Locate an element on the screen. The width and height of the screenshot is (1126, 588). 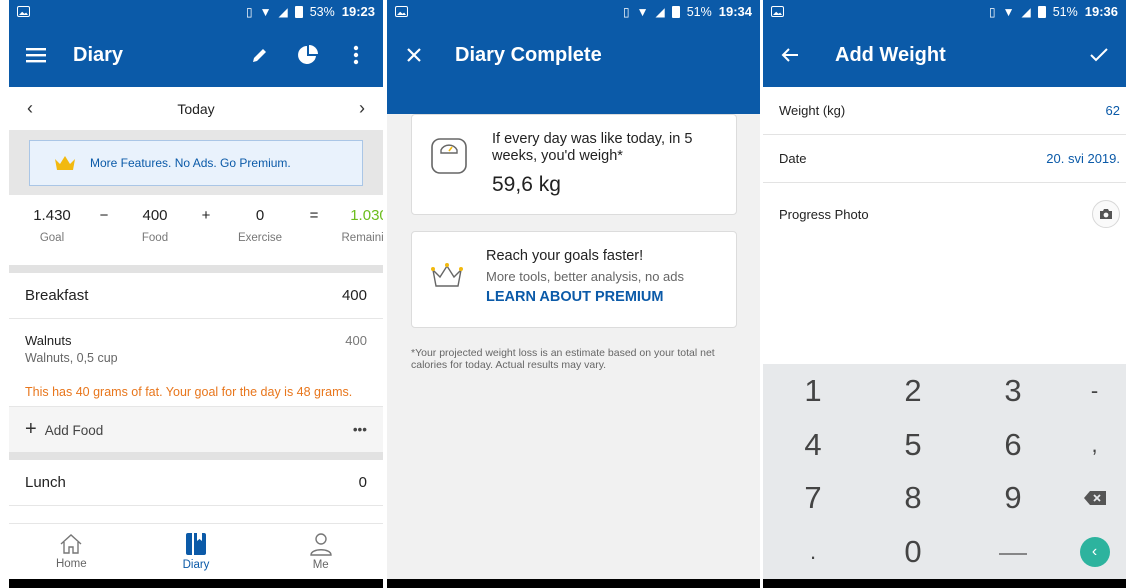
chevron-left-icon: ‹ is located at coordinates (30, 108).